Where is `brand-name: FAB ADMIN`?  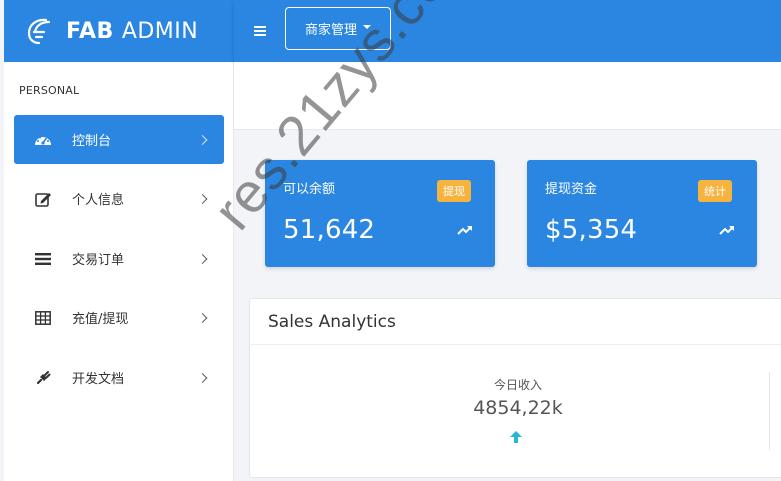 brand-name: FAB ADMIN is located at coordinates (132, 31).